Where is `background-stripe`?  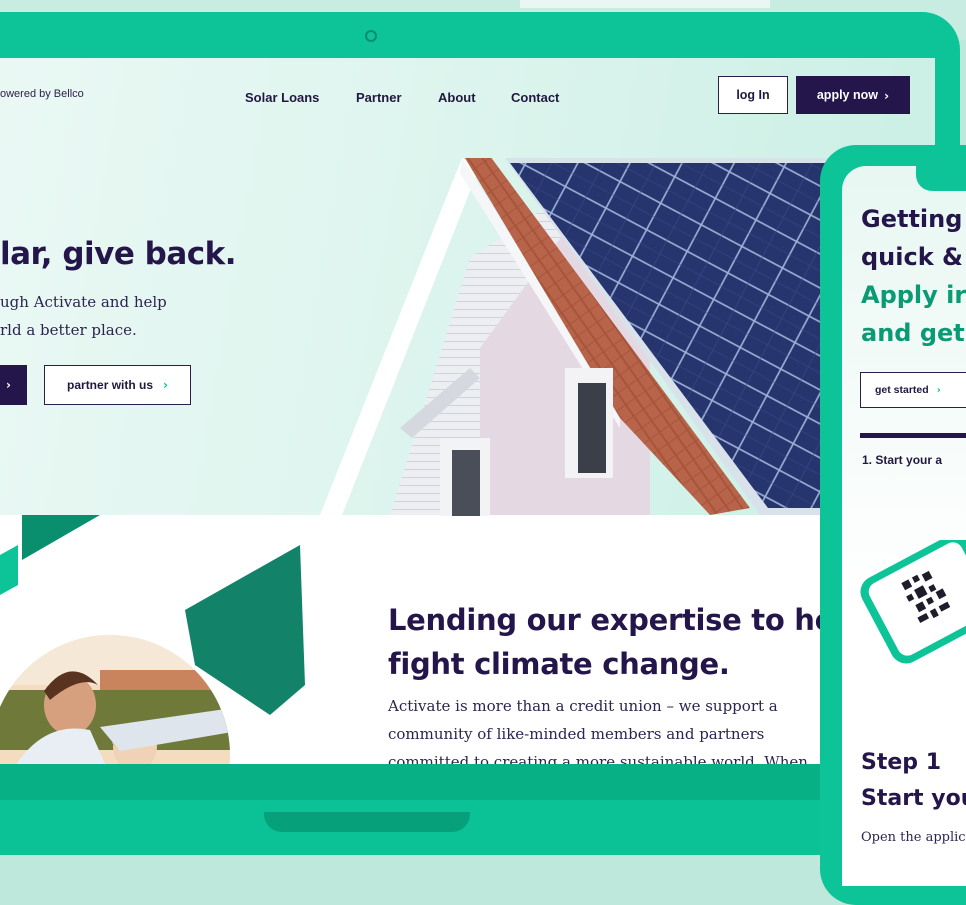 background-stripe is located at coordinates (645, 4).